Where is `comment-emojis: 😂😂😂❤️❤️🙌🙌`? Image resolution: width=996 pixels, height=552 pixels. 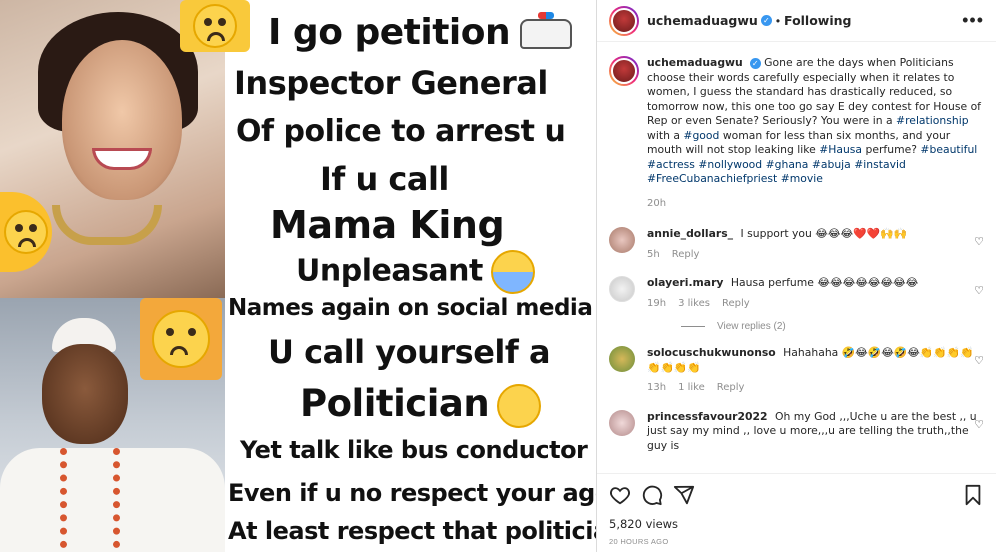 comment-emojis: 😂😂😂❤️❤️🙌🙌 is located at coordinates (861, 233).